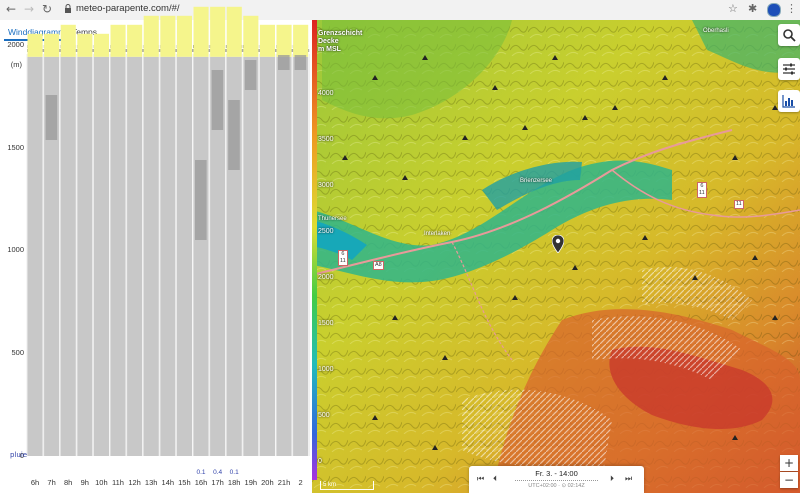 This screenshot has width=800, height=493. I want to click on hour-label: 10h, so click(101, 482).